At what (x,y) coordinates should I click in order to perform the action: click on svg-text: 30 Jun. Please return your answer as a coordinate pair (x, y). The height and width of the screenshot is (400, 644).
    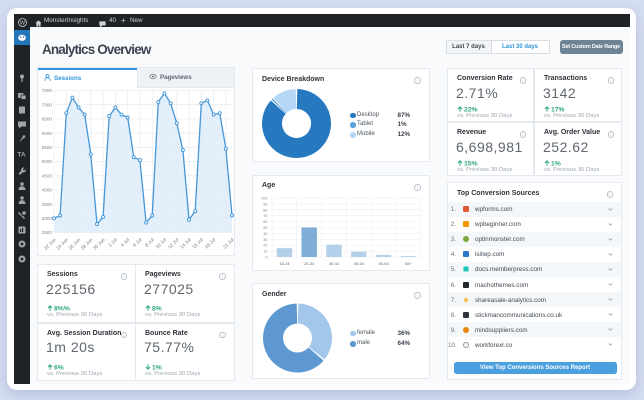
    Looking at the image, I should click on (99, 243).